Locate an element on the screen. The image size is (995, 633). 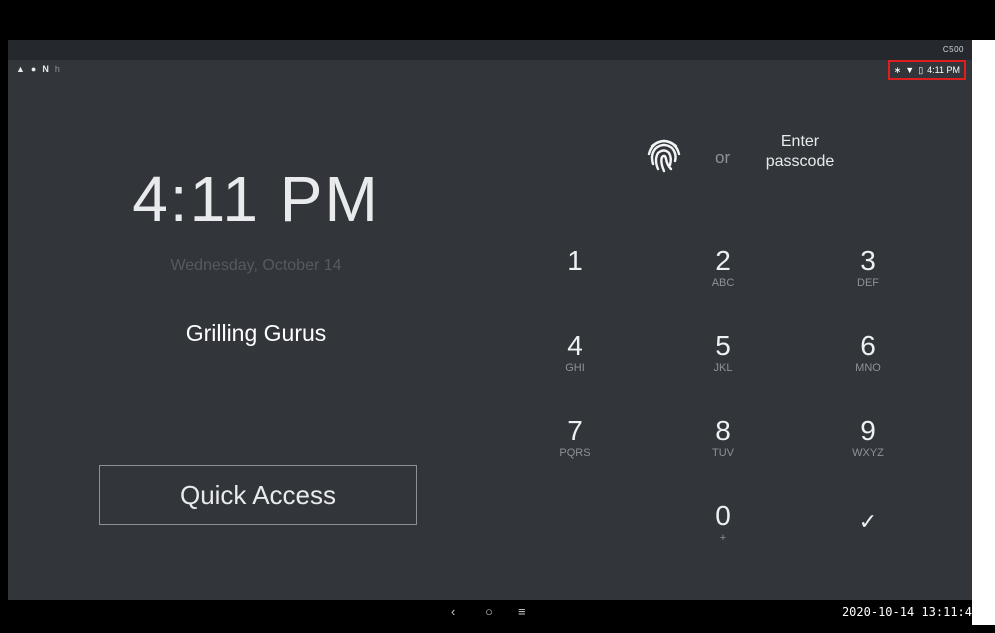
n-icon: N is located at coordinates (45, 69).